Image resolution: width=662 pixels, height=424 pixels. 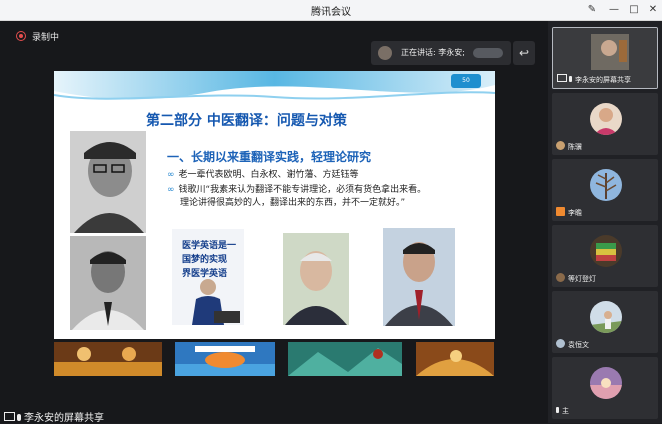 I want to click on participant-tile: 主, so click(x=605, y=388).